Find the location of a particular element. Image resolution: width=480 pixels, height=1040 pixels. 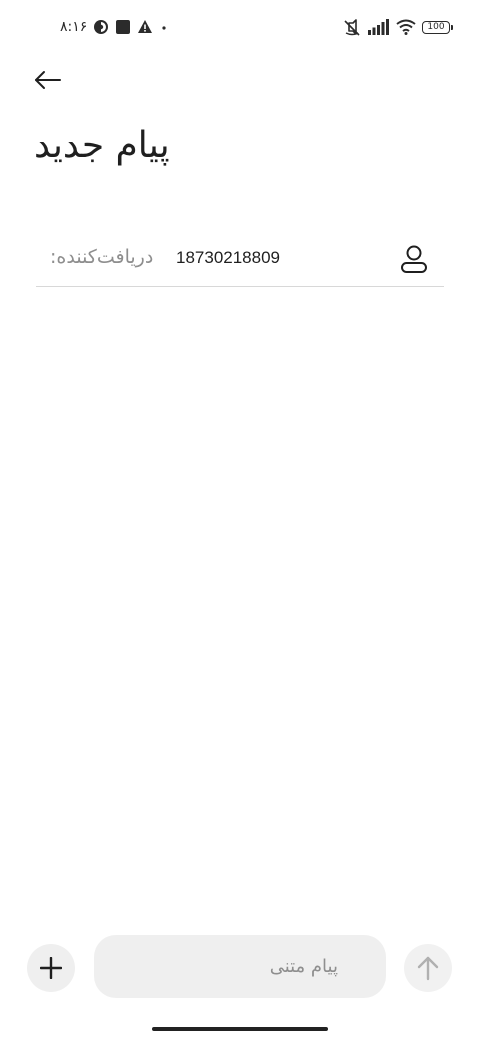

status-left: ۸:۱۶ is located at coordinates (114, 27).